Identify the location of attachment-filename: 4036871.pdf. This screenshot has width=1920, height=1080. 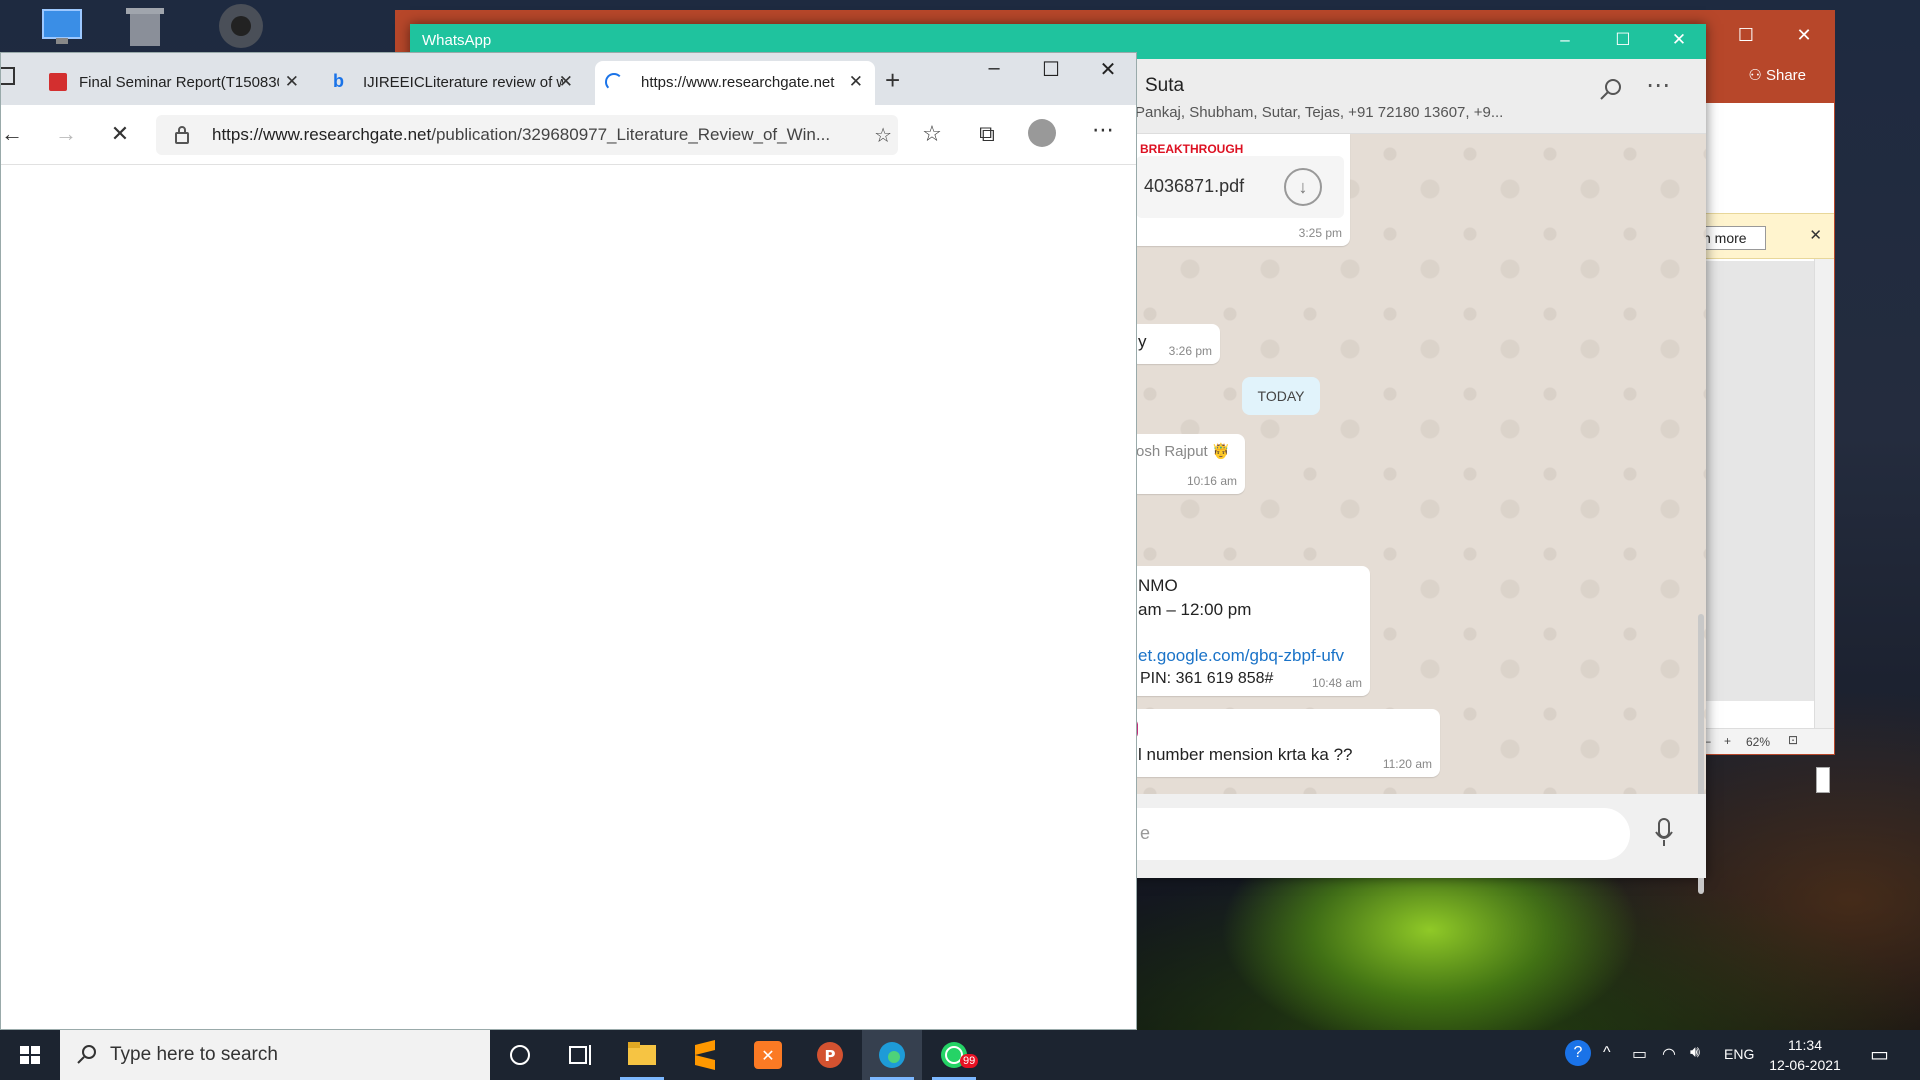
(1194, 186).